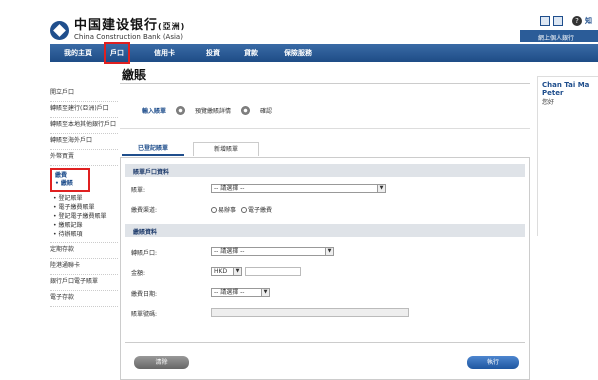 This screenshot has height=380, width=598. Describe the element at coordinates (493, 362) in the screenshot. I see `execute-button: 執行` at that location.